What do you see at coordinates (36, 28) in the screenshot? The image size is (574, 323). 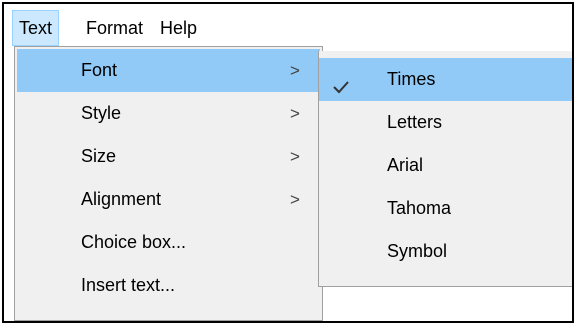 I see `menu-text: Text` at bounding box center [36, 28].